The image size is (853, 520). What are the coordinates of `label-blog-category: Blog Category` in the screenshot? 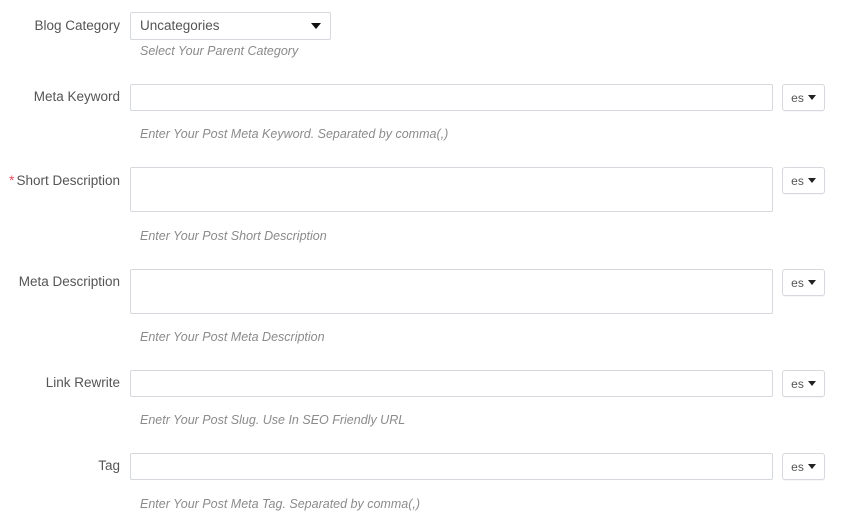 It's located at (65, 23).